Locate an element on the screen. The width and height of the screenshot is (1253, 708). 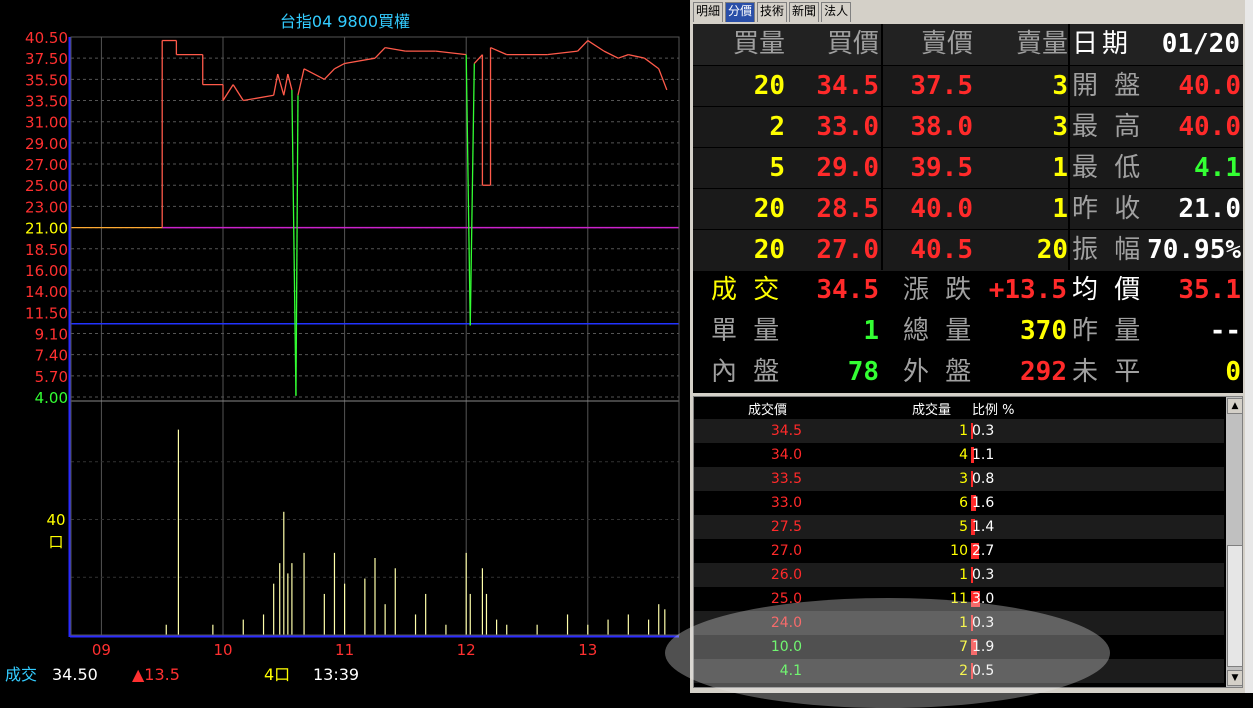
y-tick-label: 18.50 is located at coordinates (46, 250).